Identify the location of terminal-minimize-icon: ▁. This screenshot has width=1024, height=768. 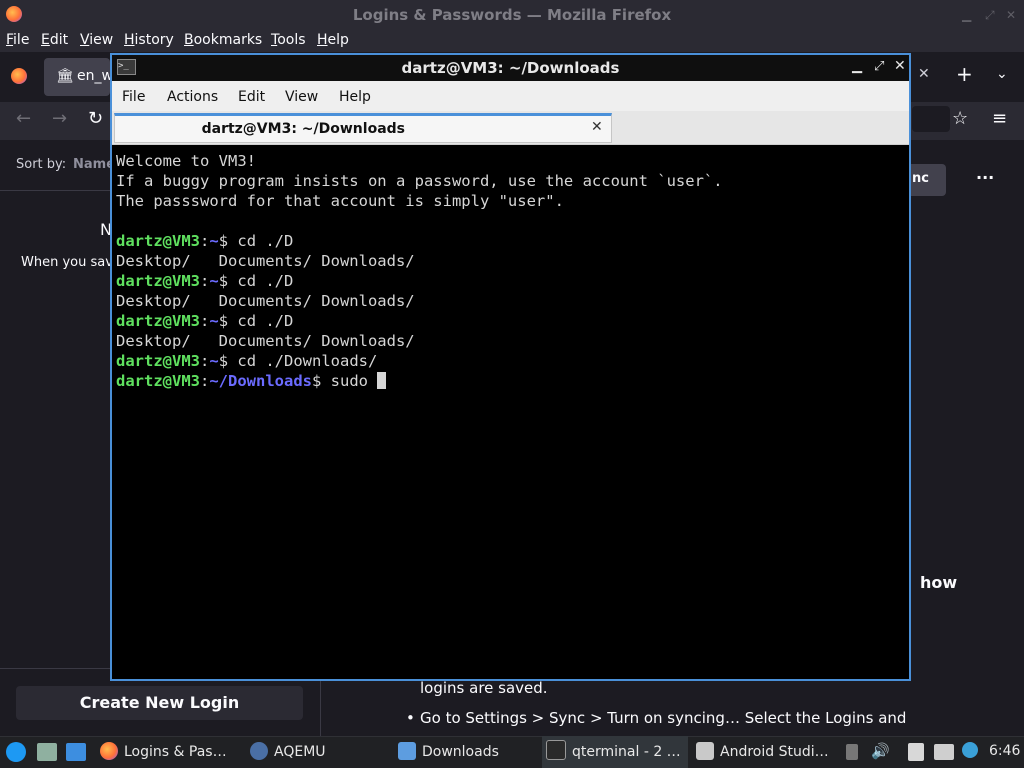
(857, 66).